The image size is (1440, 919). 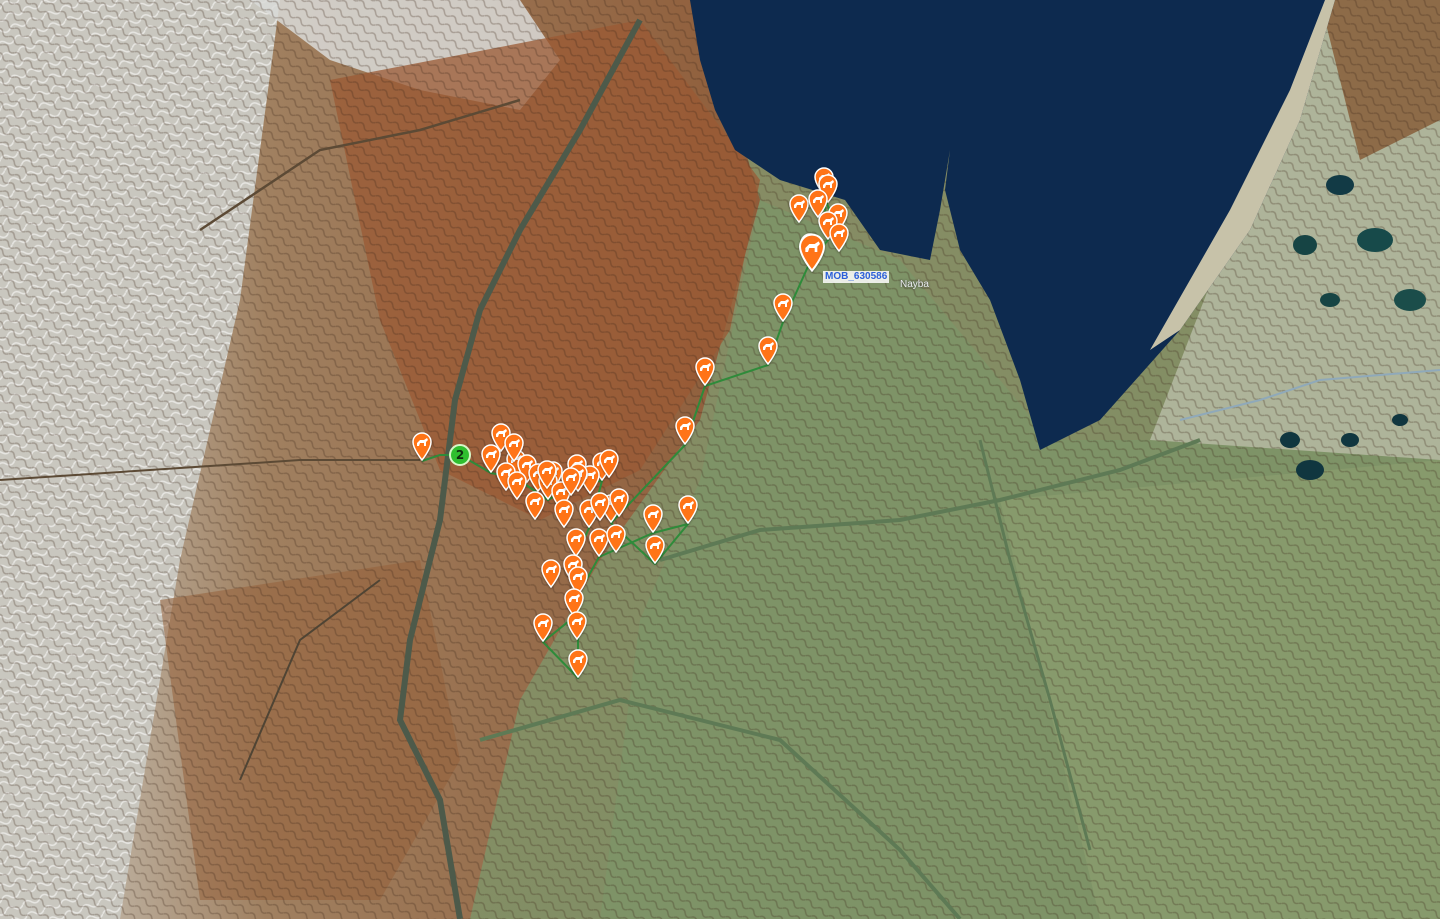 I want to click on cluster-badge: 2, so click(x=460, y=455).